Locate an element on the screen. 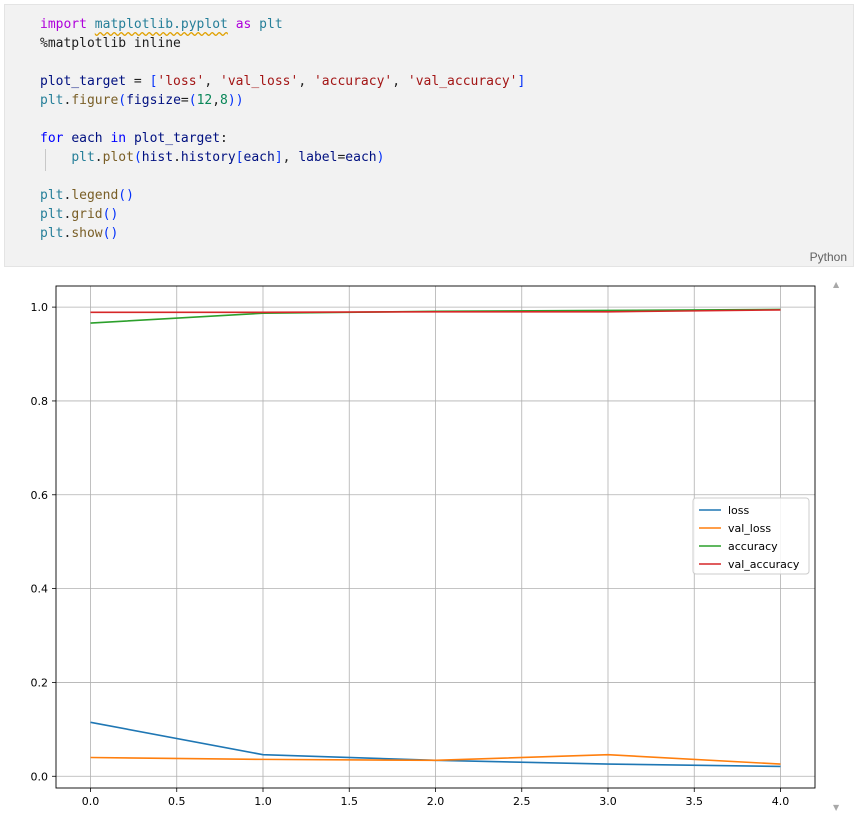  parameter-name: figsize is located at coordinates (153, 100).